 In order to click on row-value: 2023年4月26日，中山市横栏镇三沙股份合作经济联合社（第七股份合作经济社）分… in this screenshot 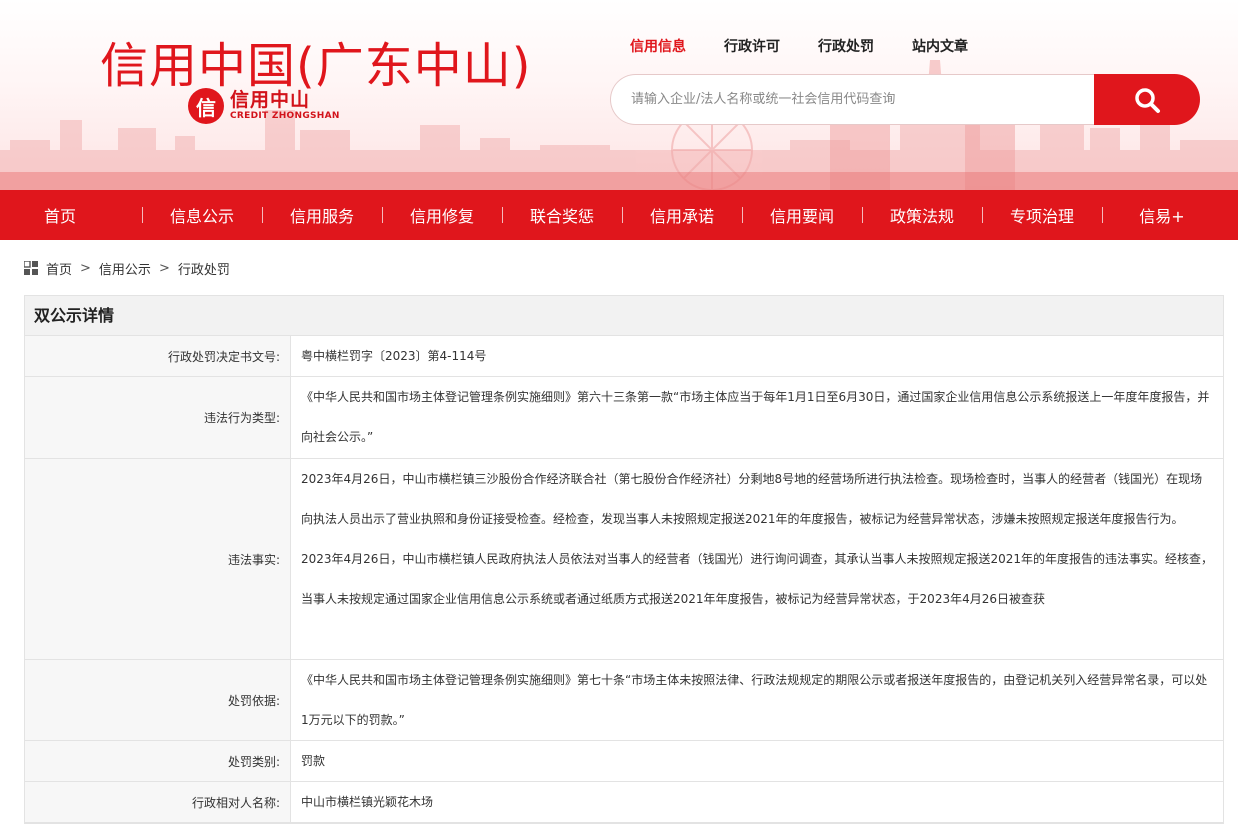, I will do `click(757, 539)`.